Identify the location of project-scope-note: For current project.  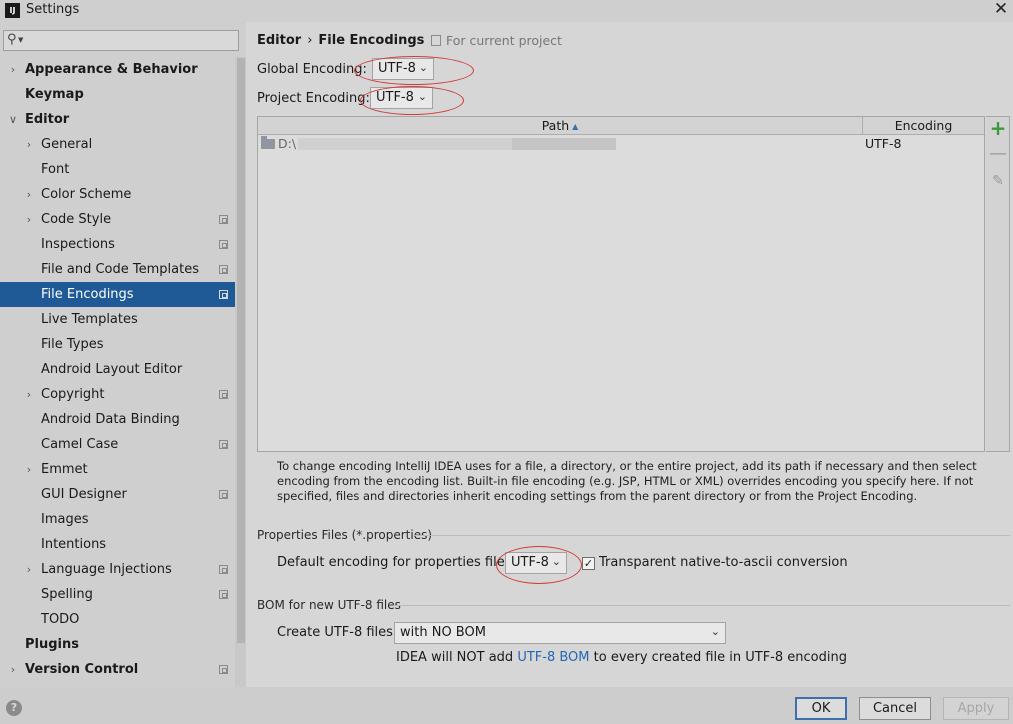
(496, 40).